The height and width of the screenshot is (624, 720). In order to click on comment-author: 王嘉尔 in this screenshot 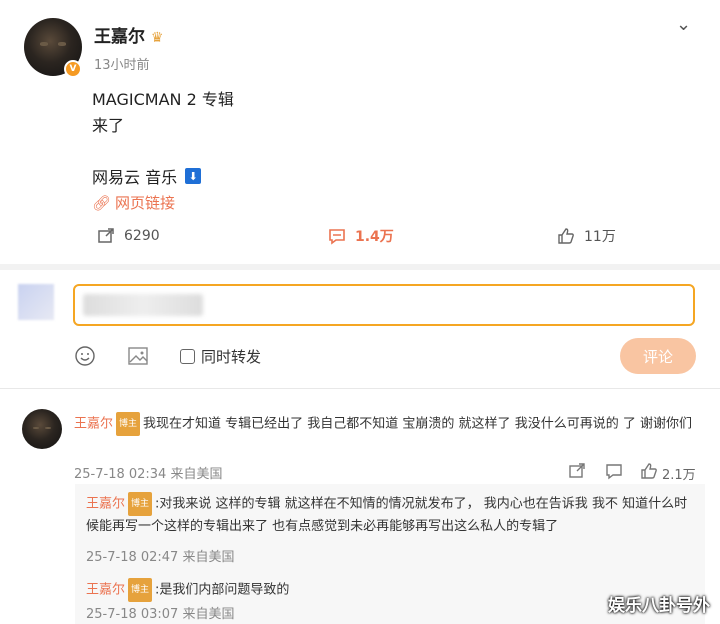, I will do `click(93, 424)`.